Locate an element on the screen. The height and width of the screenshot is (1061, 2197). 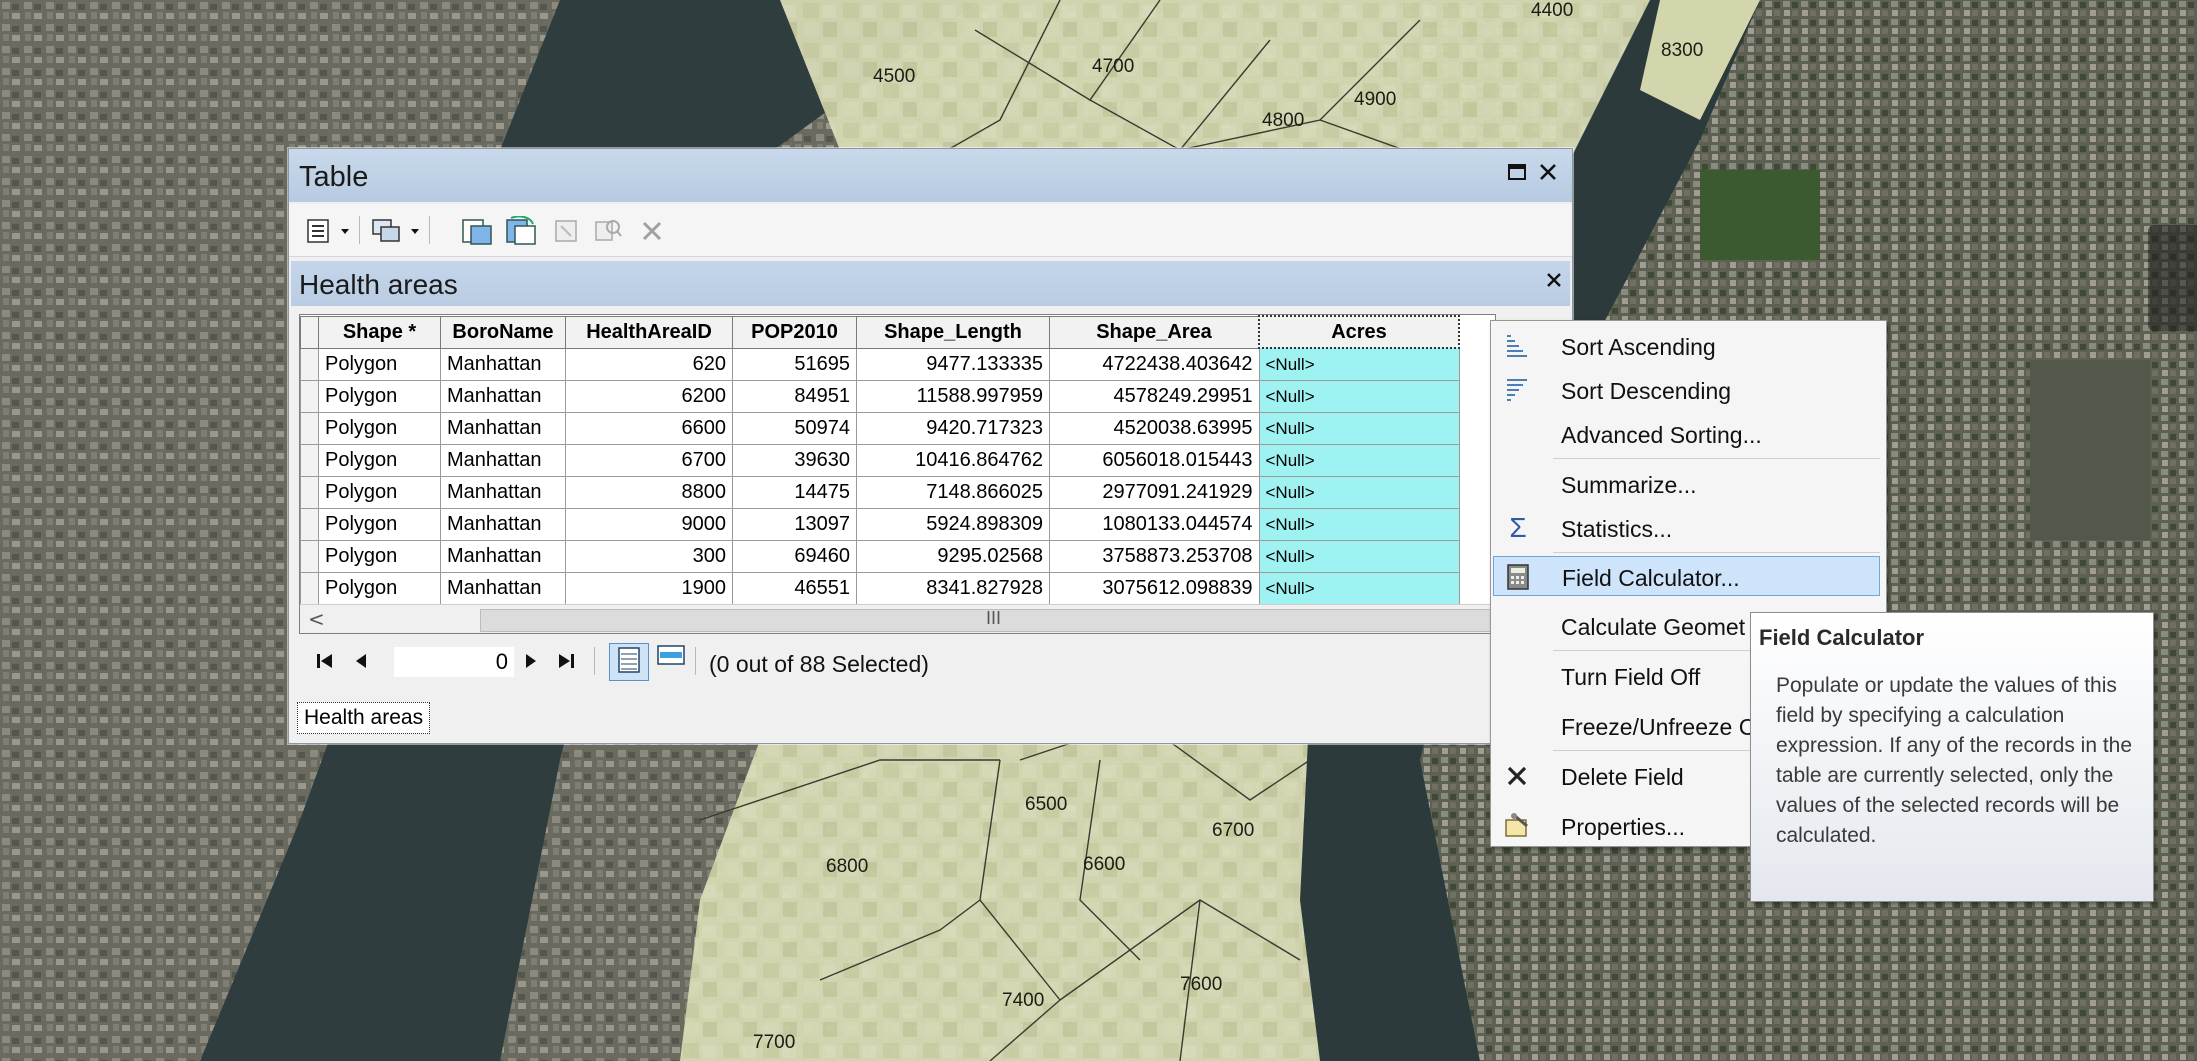
table-cell: 4578249.29951 is located at coordinates (1154, 396).